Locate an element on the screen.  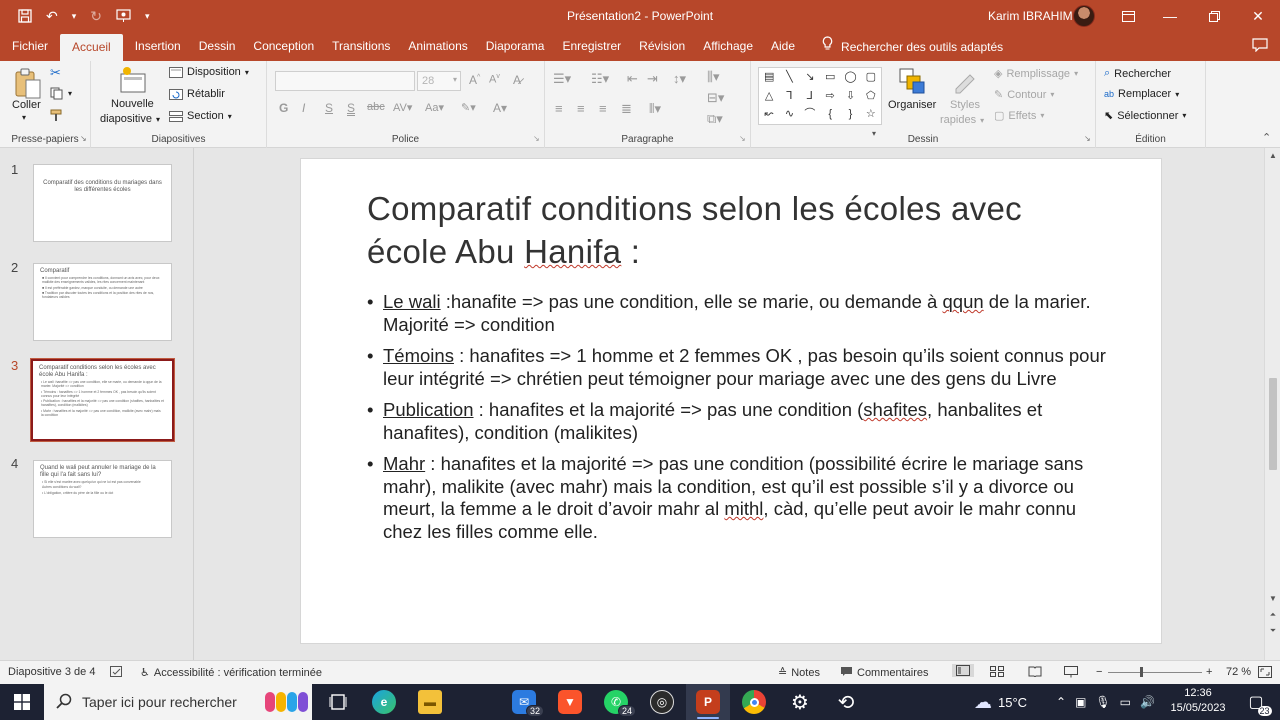
paste-button: Coller is located at coordinates (26, 105).